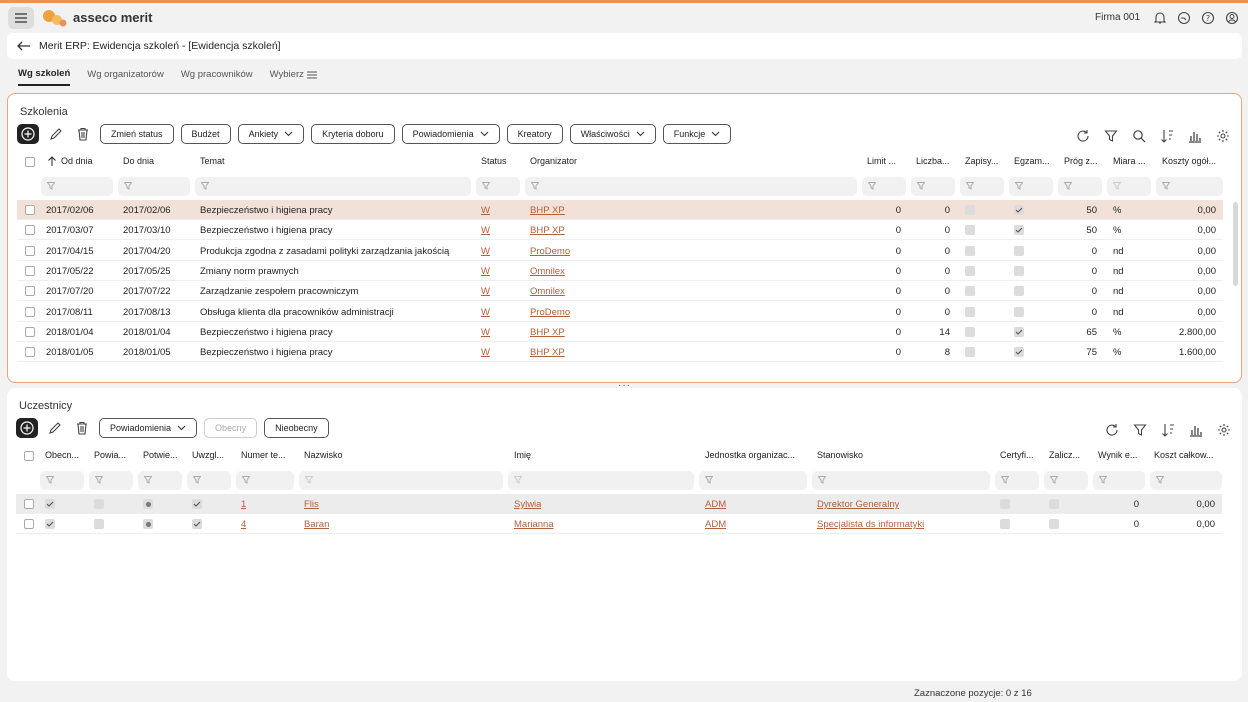  Describe the element at coordinates (21, 17) in the screenshot. I see `menu-button` at that location.